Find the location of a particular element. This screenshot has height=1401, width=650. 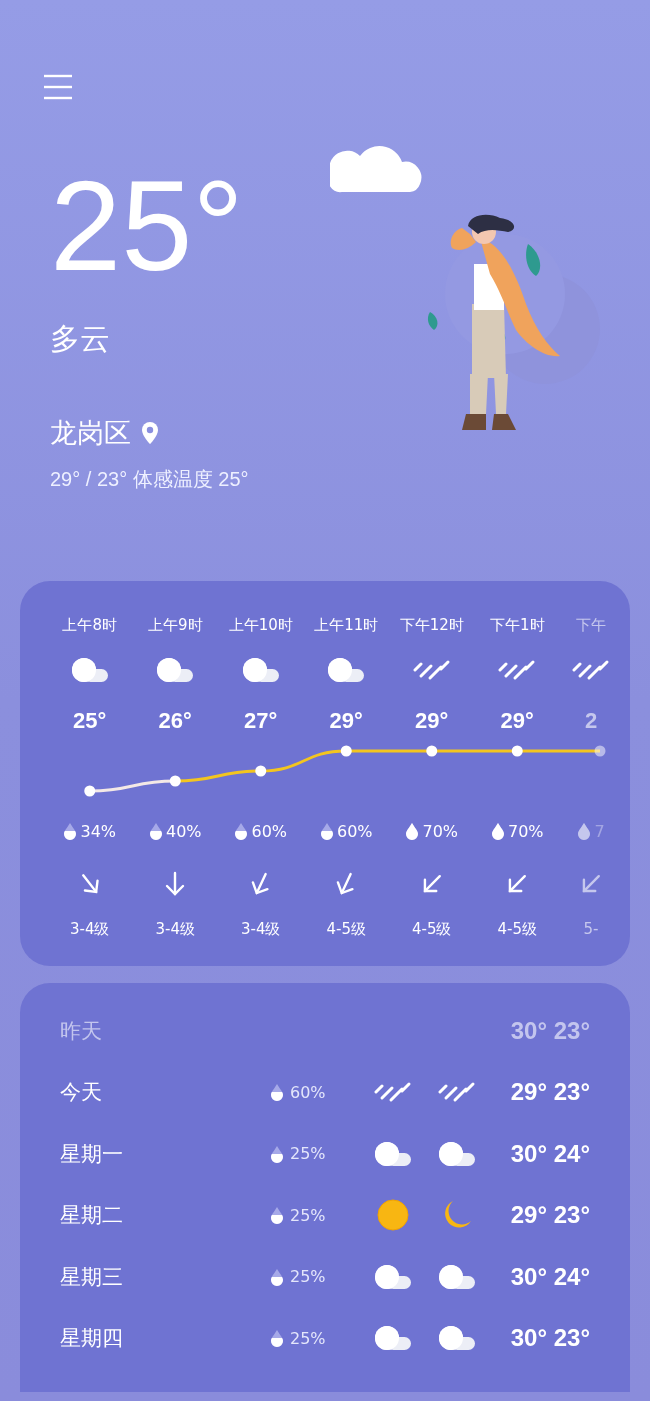

day-name: 星期一 is located at coordinates (92, 1154).